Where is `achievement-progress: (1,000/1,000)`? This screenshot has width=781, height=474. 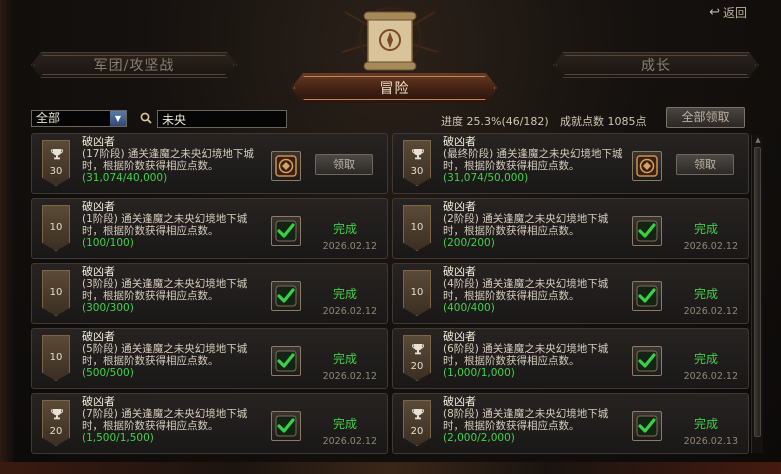 achievement-progress: (1,000/1,000) is located at coordinates (479, 373).